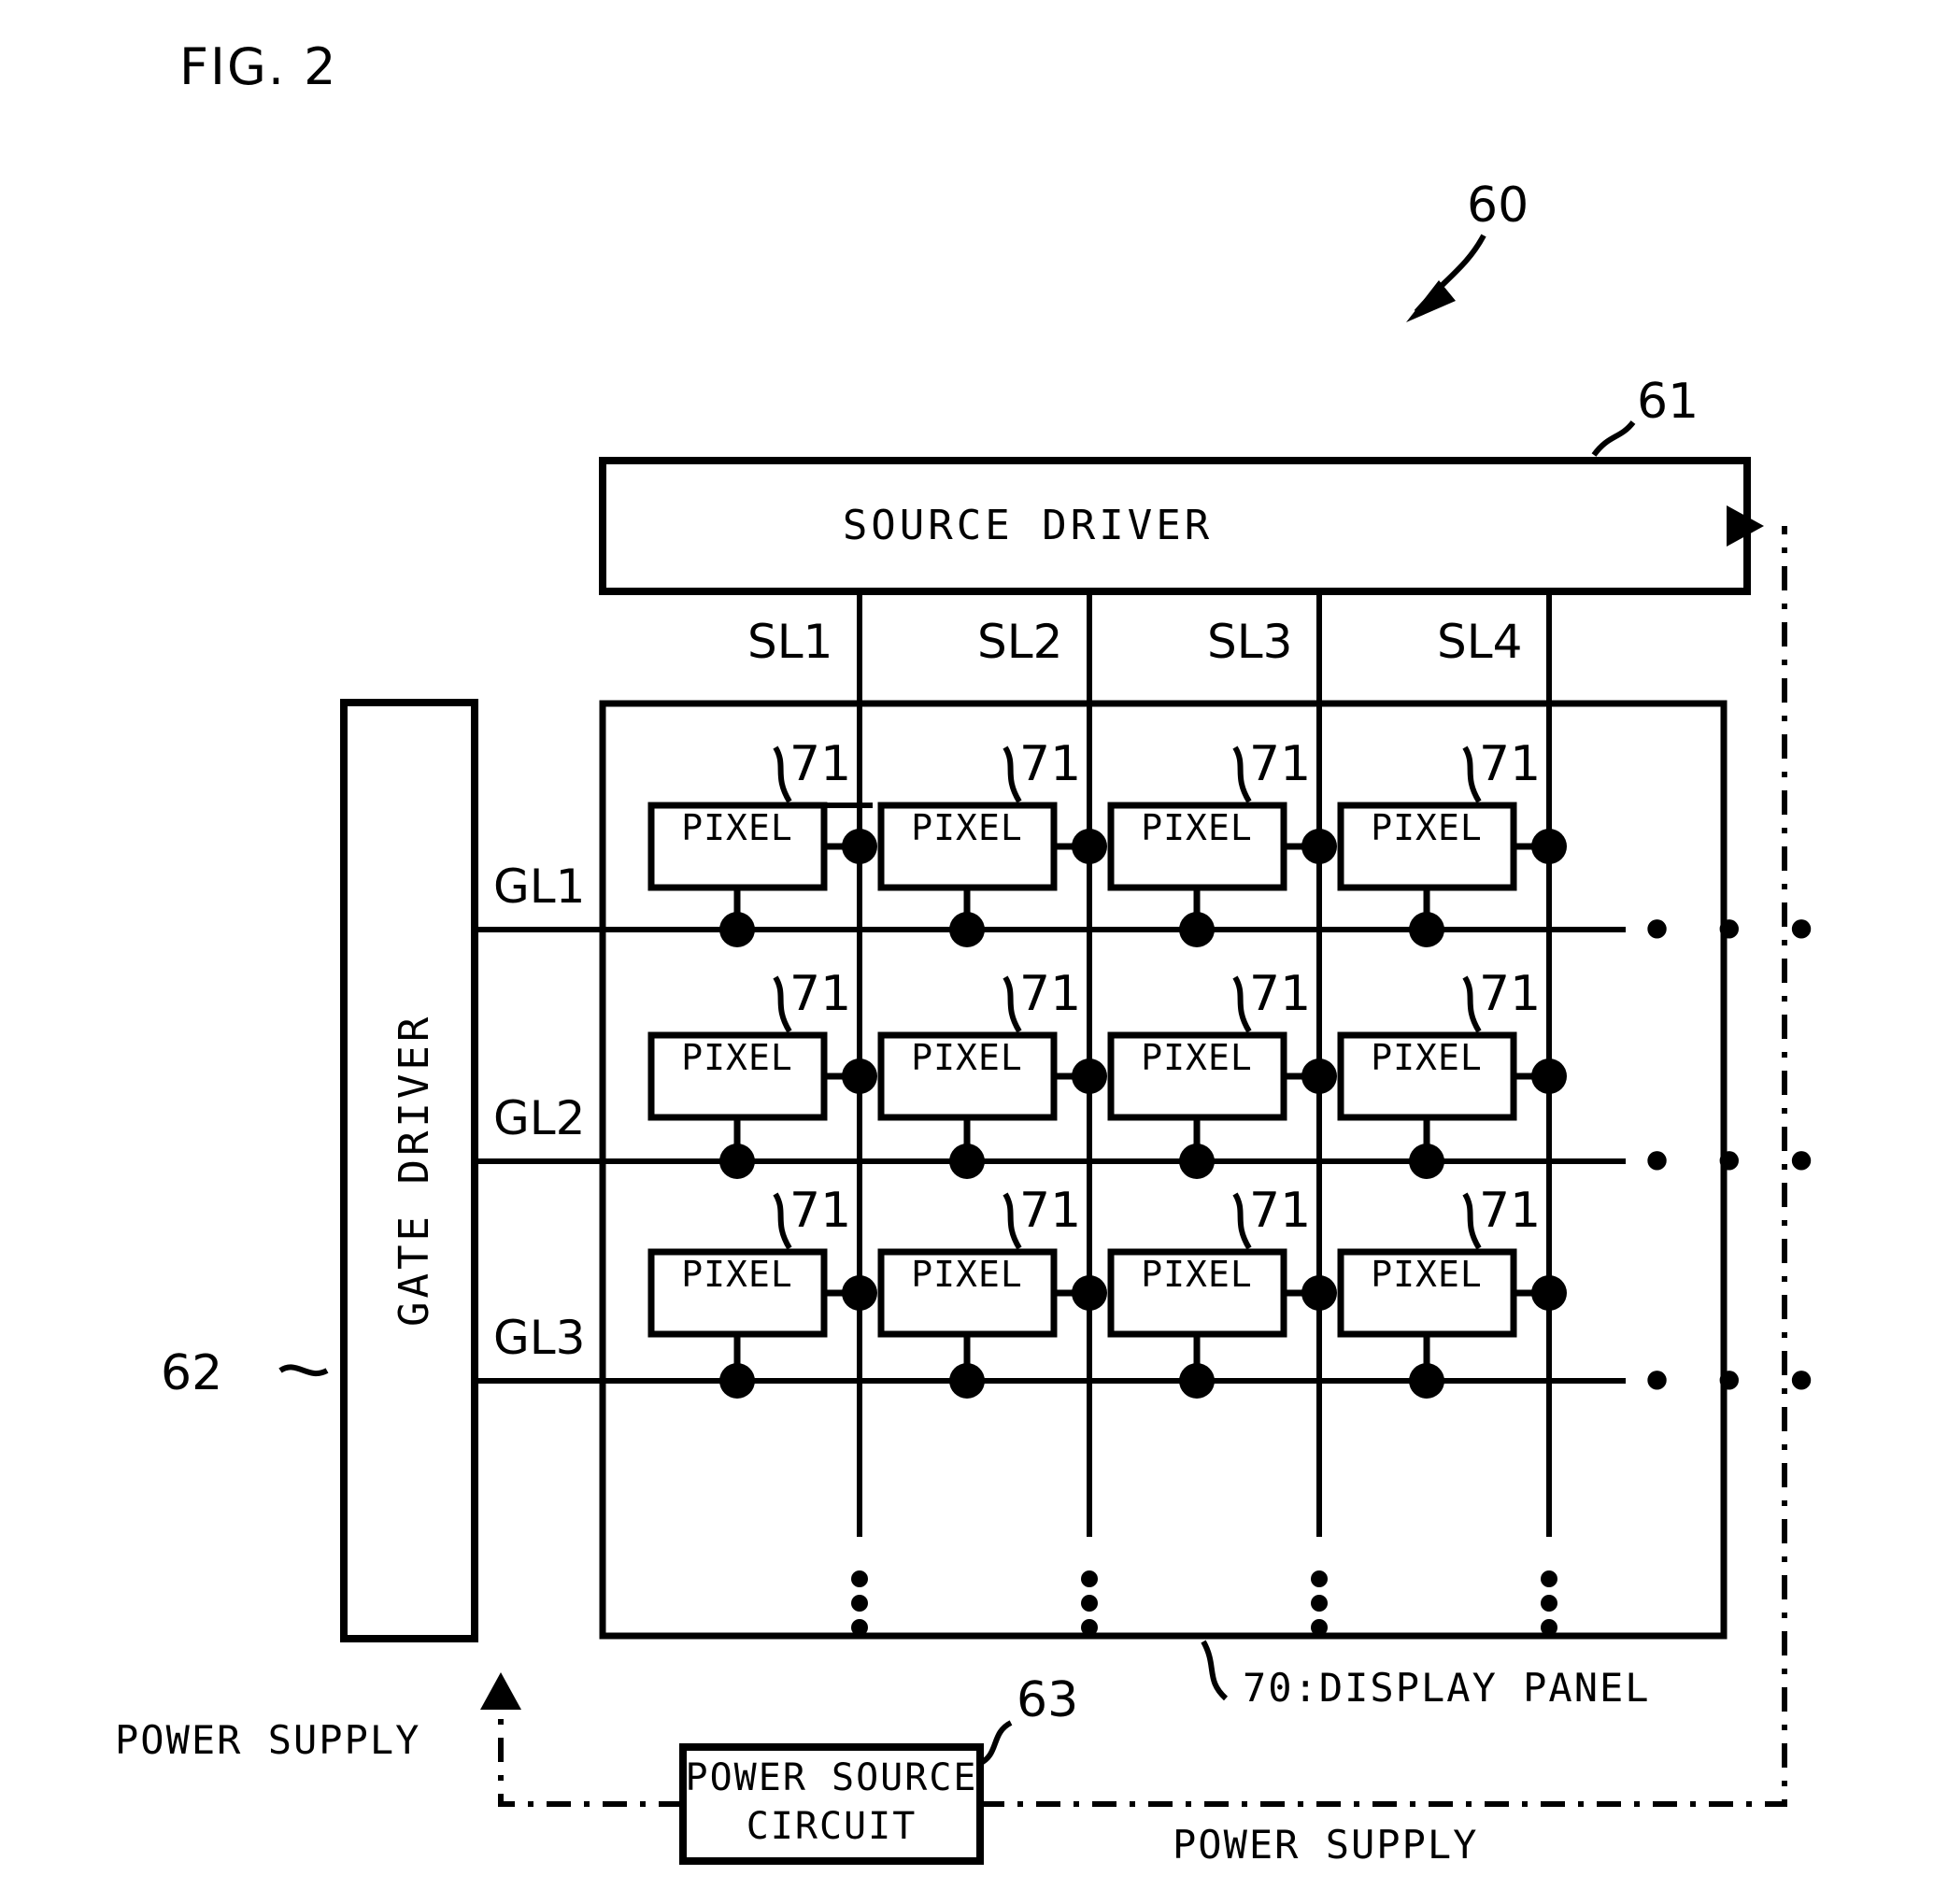 The width and height of the screenshot is (1934, 1904). What do you see at coordinates (1020, 642) in the screenshot?
I see `source-line-label-sl2: SL2` at bounding box center [1020, 642].